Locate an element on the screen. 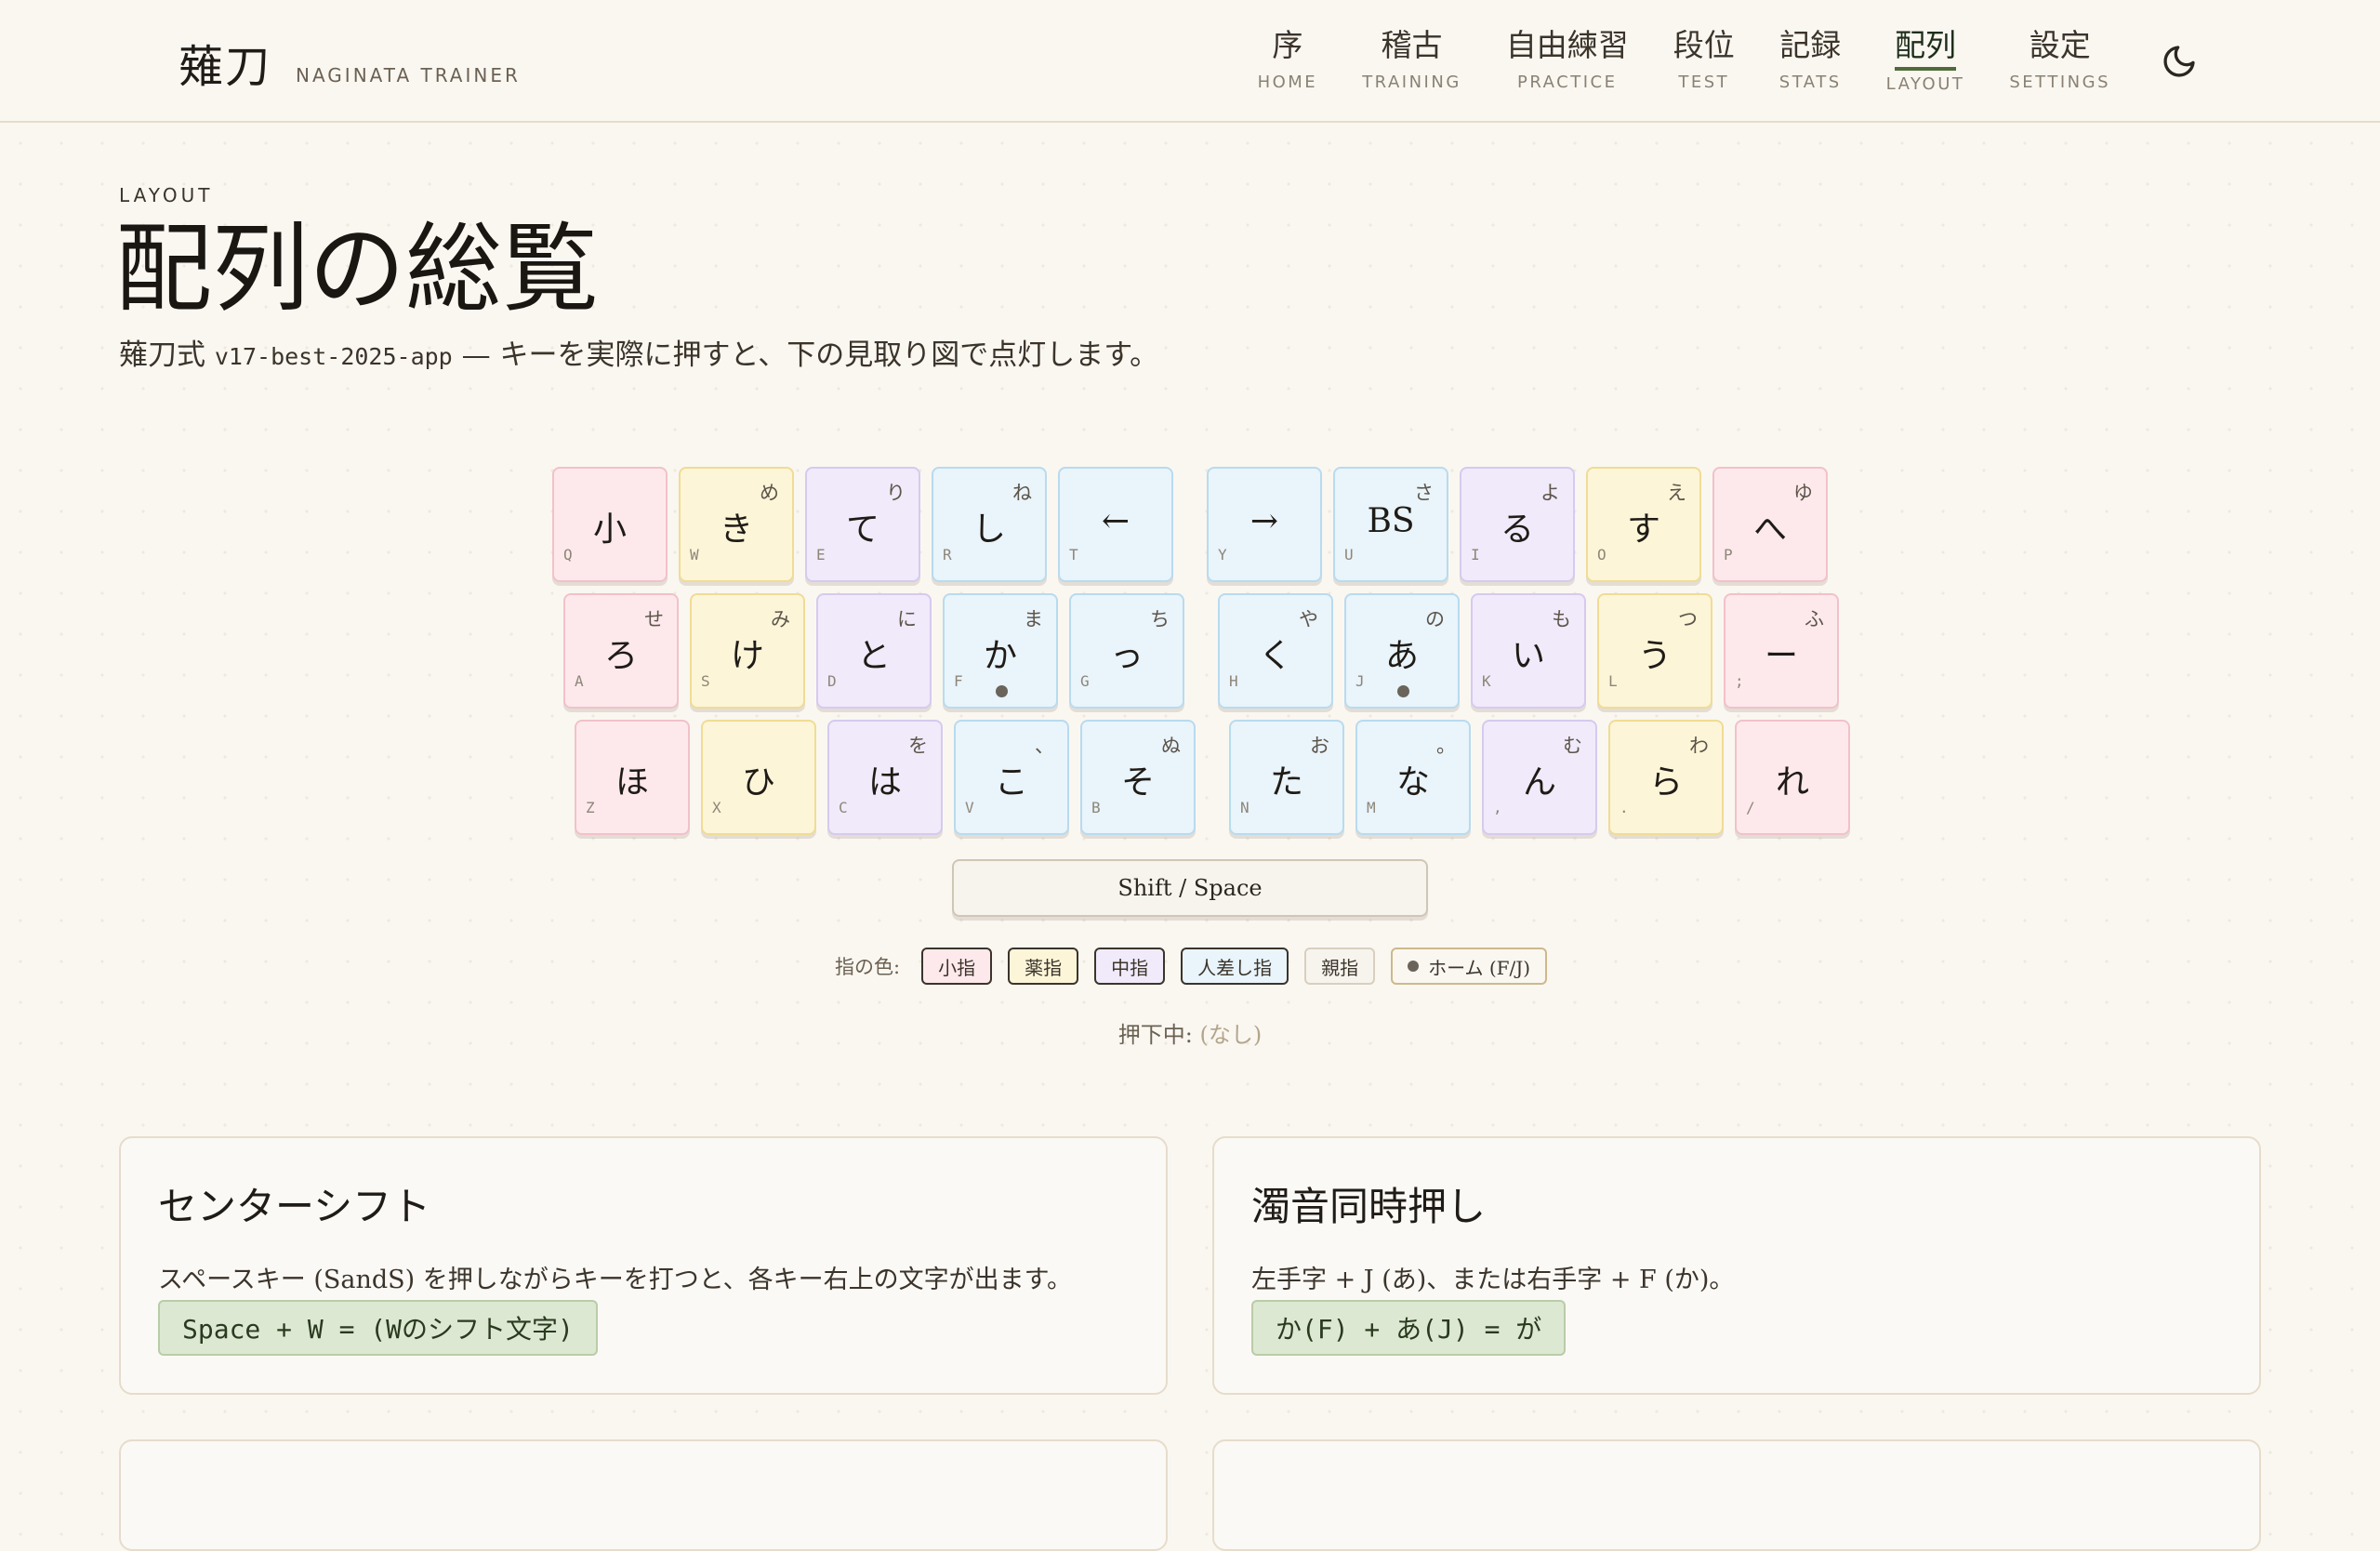  key-F: かま F is located at coordinates (1000, 651).